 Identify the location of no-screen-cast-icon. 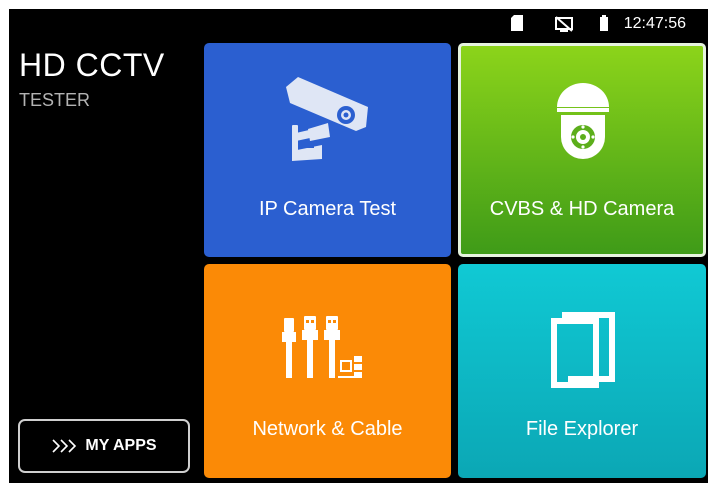
(564, 24).